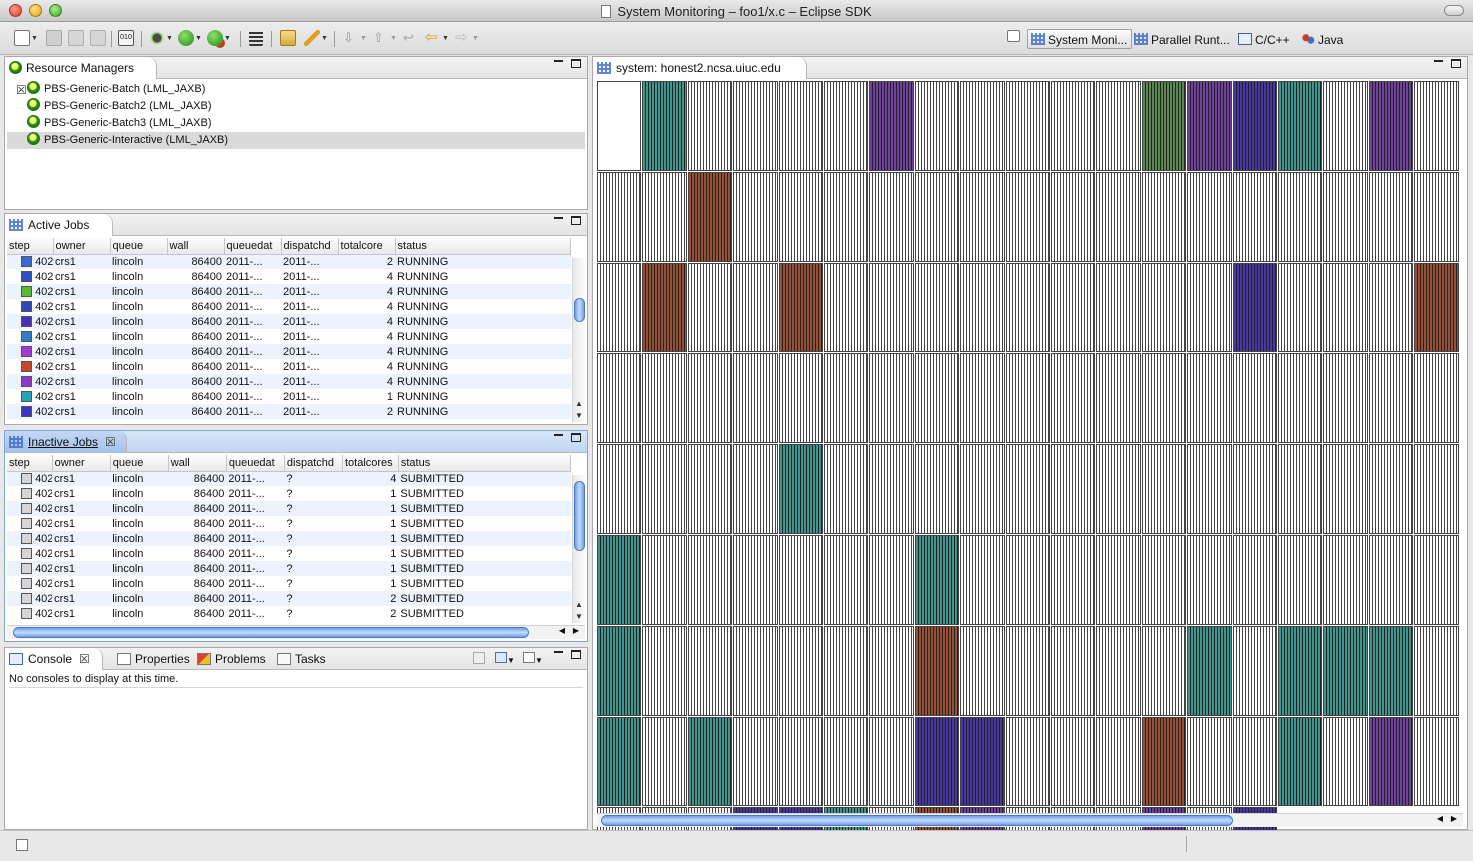 The height and width of the screenshot is (861, 1473). What do you see at coordinates (313, 463) in the screenshot?
I see `column-header-dispatchd: dispatchd` at bounding box center [313, 463].